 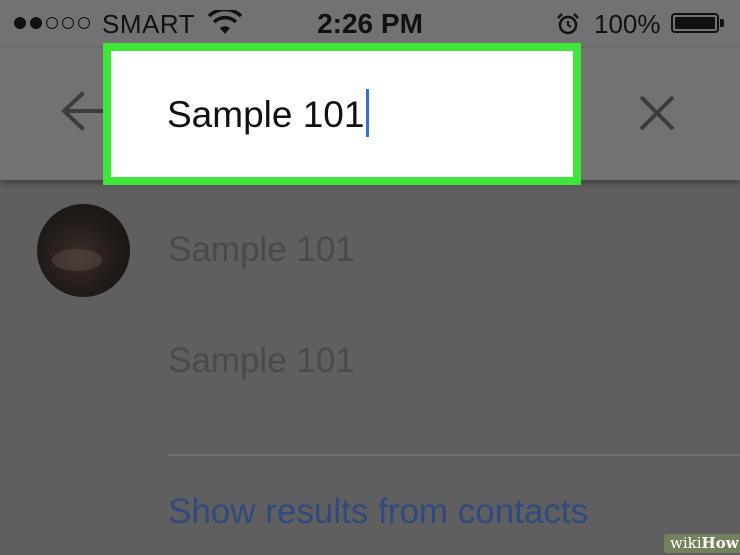 I want to click on watermark-prefix: wiki, so click(x=686, y=543).